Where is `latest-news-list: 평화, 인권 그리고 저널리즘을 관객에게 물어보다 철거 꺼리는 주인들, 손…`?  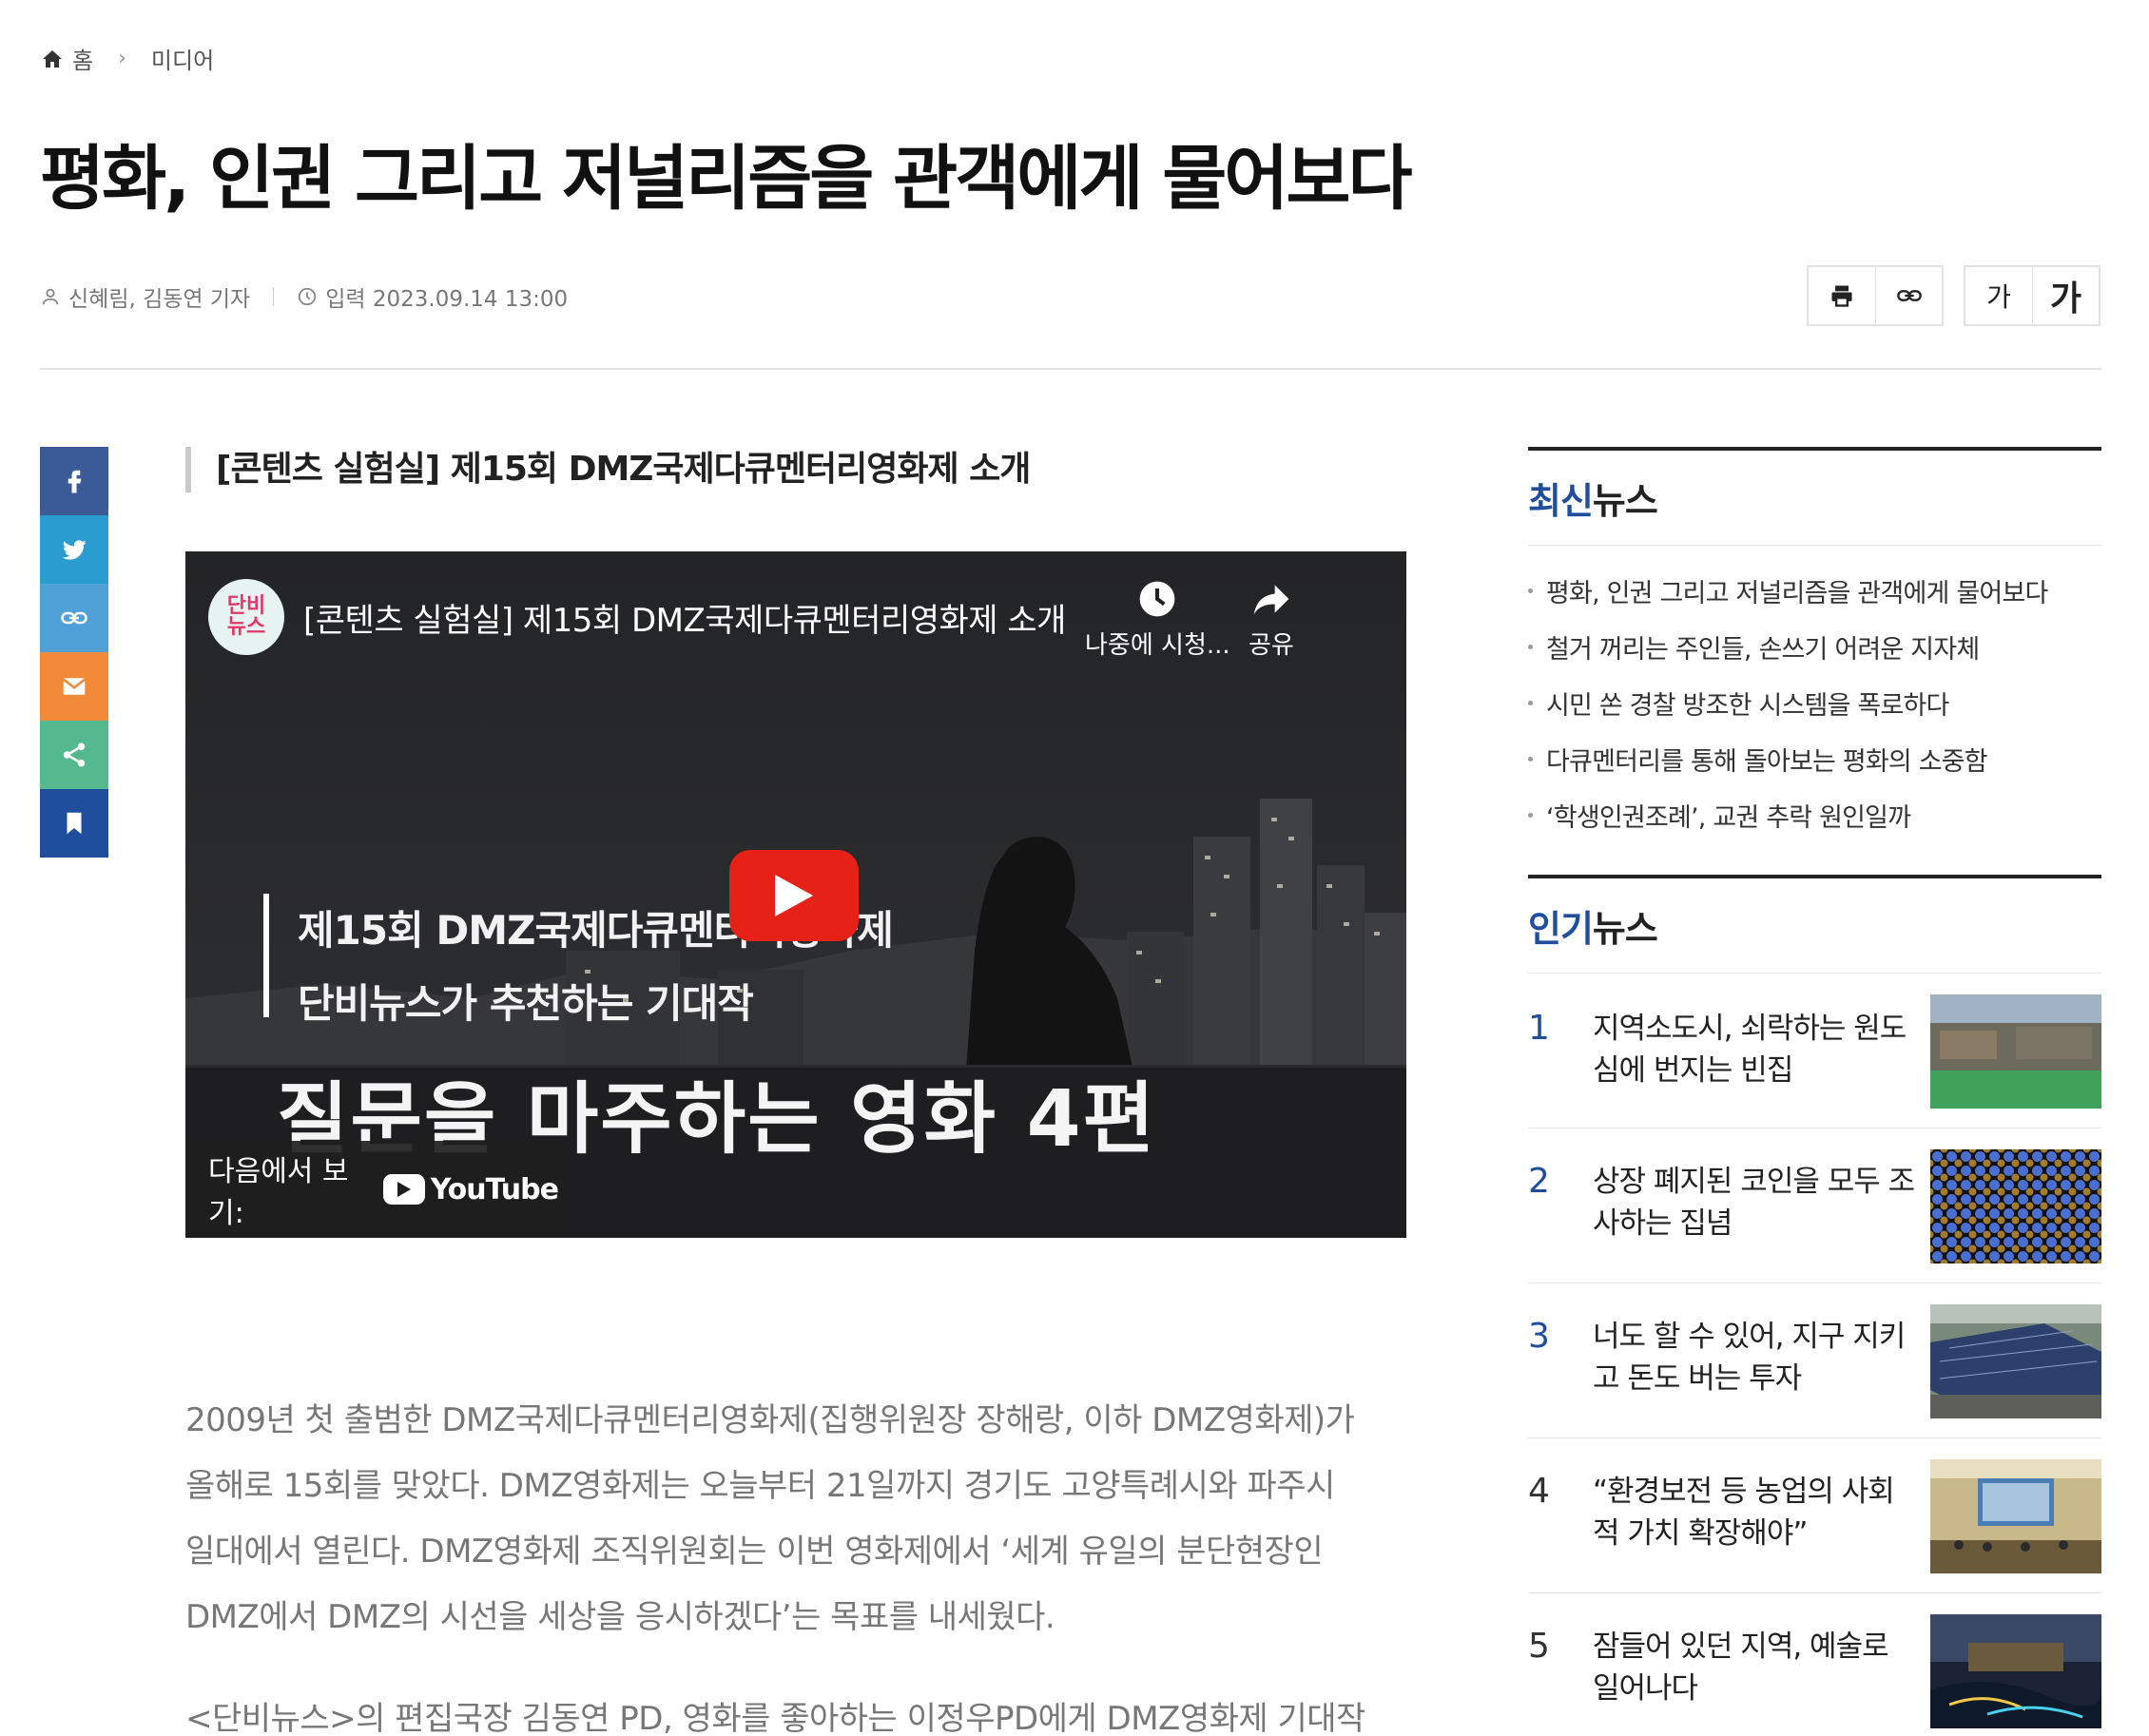
latest-news-list: 평화, 인권 그리고 저널리즘을 관객에게 물어보다 철거 꺼리는 주인들, 손… is located at coordinates (1814, 695).